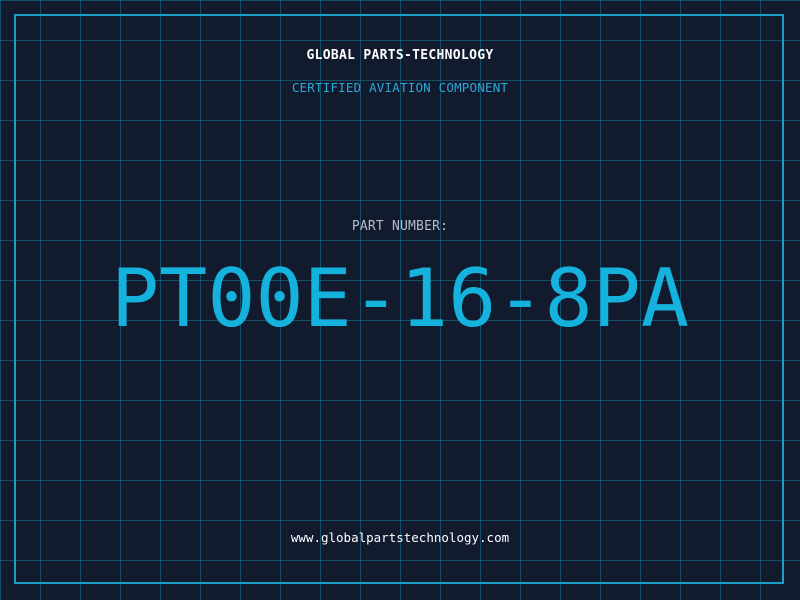  I want to click on part-number-value: PT00E-16-8PA, so click(400, 298).